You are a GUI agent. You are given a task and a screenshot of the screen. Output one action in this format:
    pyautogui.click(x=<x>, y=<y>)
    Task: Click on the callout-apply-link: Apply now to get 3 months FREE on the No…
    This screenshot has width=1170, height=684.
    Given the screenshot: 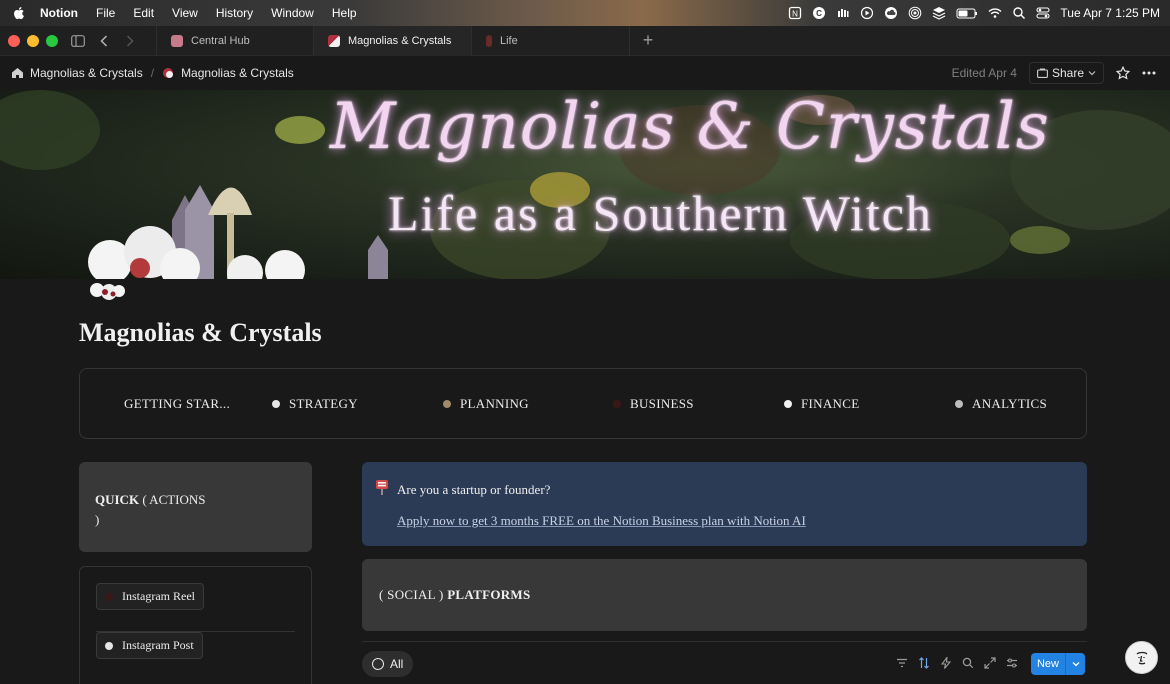 What is the action you would take?
    pyautogui.click(x=601, y=521)
    